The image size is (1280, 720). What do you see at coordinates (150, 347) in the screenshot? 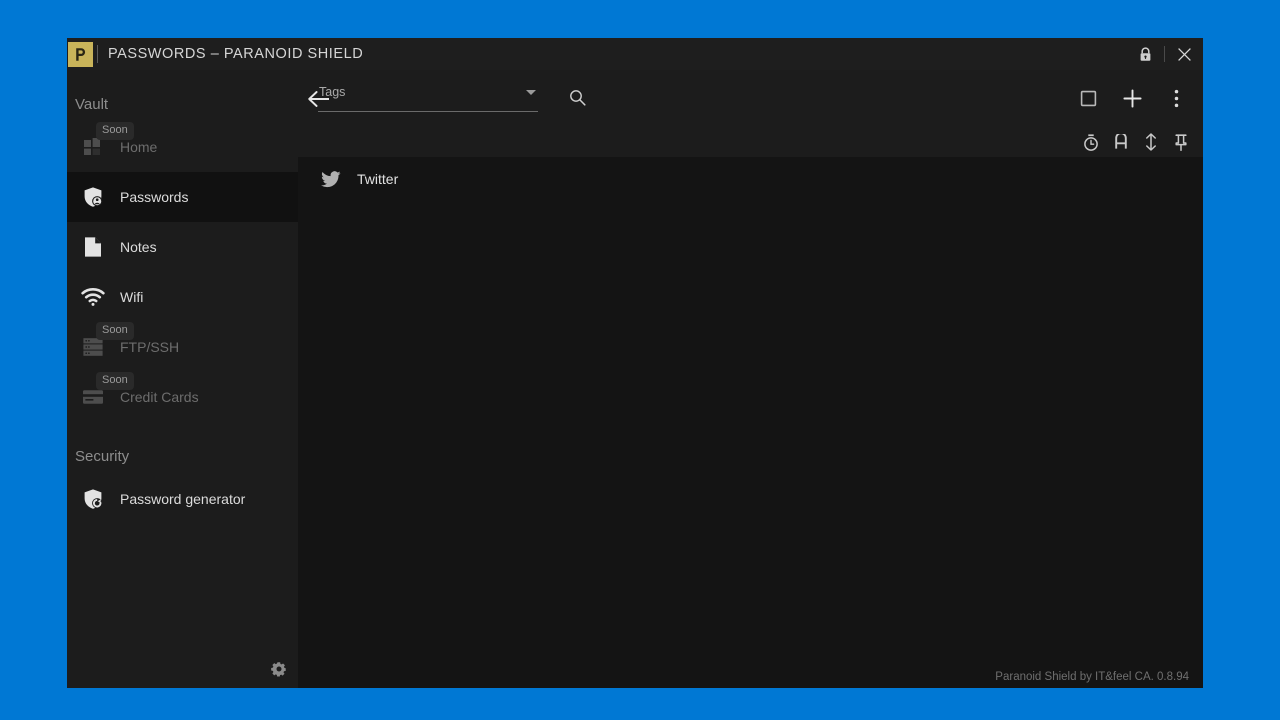
I see `sidebar-item-label: FTP/SSH` at bounding box center [150, 347].